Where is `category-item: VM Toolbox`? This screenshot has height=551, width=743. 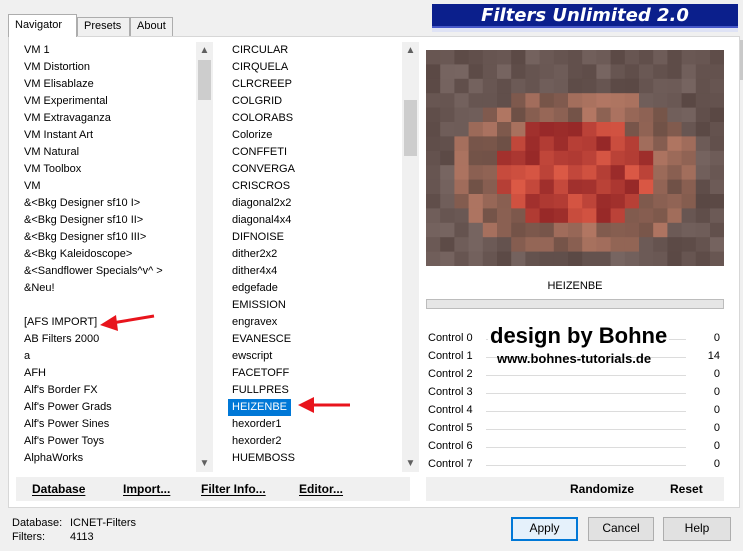 category-item: VM Toolbox is located at coordinates (108, 169).